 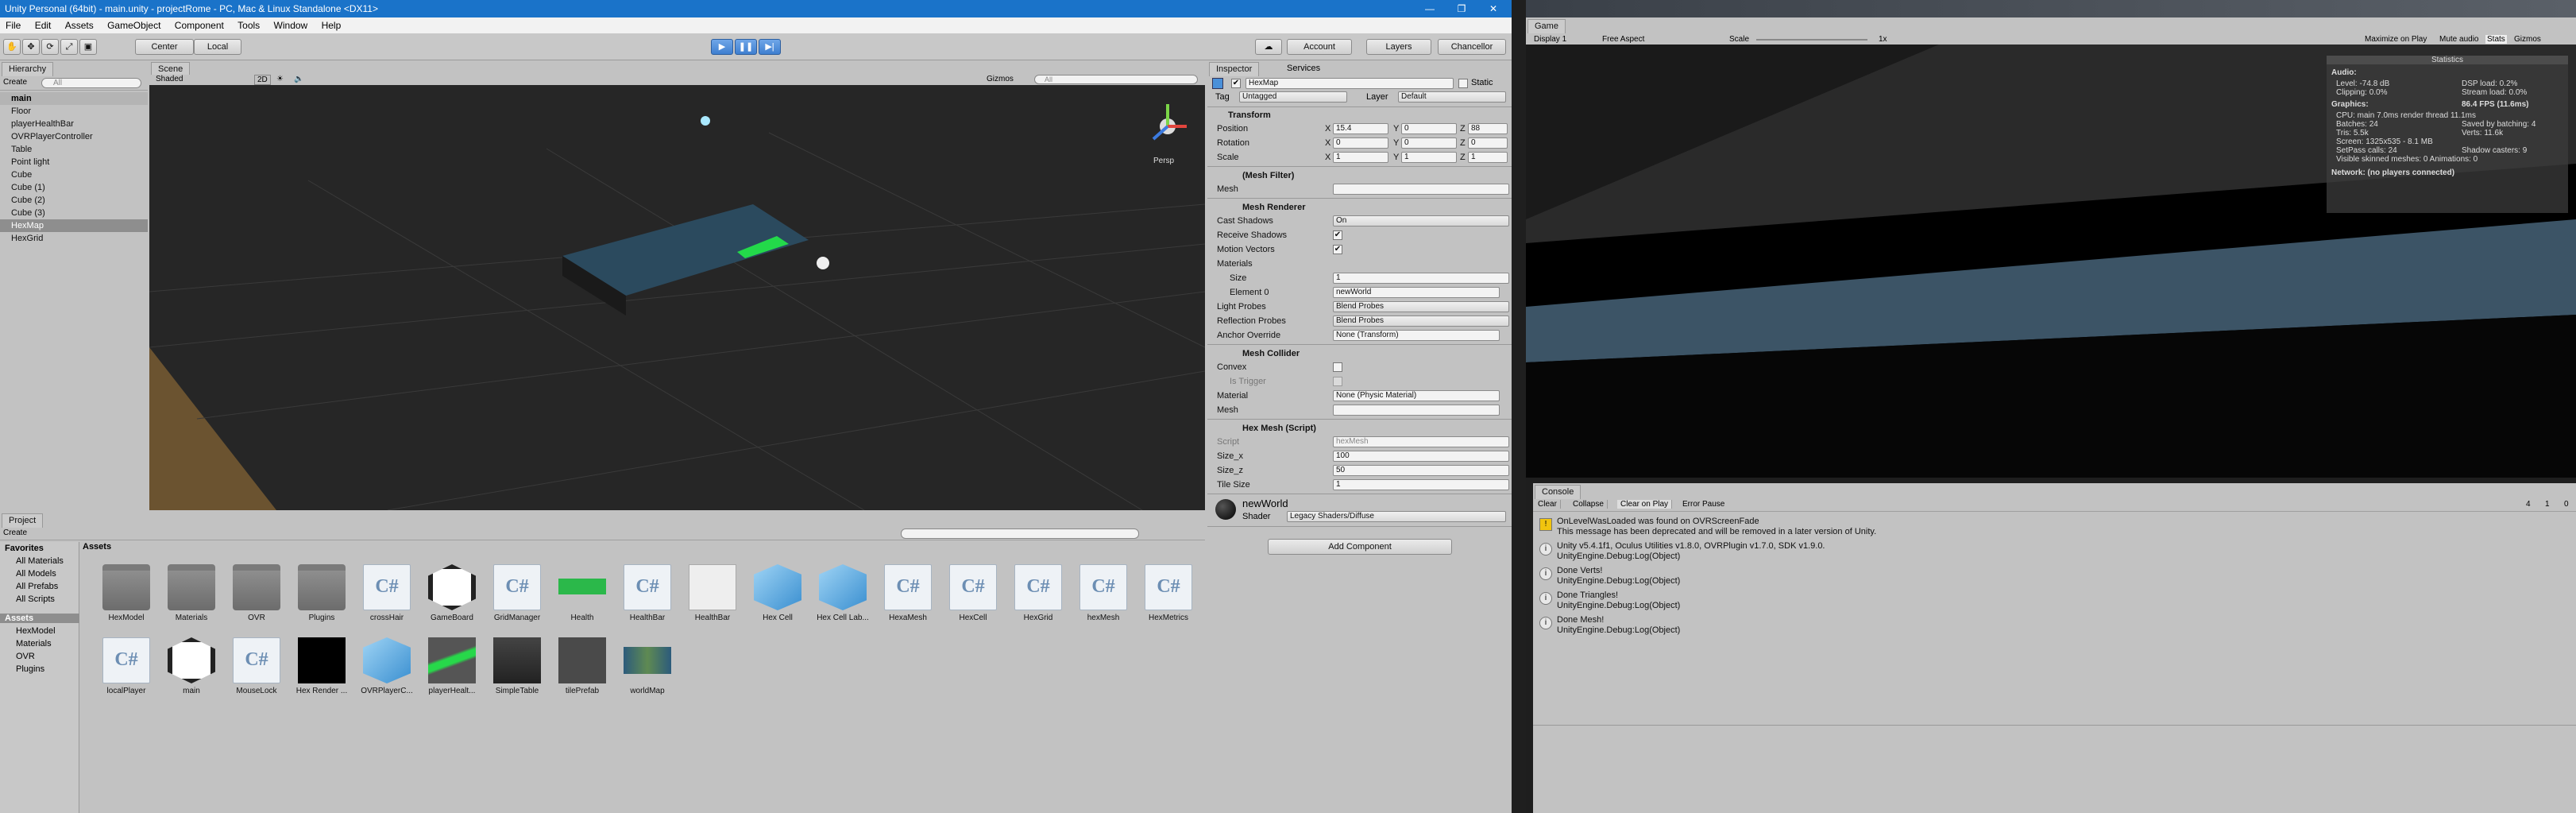 What do you see at coordinates (722, 47) in the screenshot?
I see `play-button: ▶` at bounding box center [722, 47].